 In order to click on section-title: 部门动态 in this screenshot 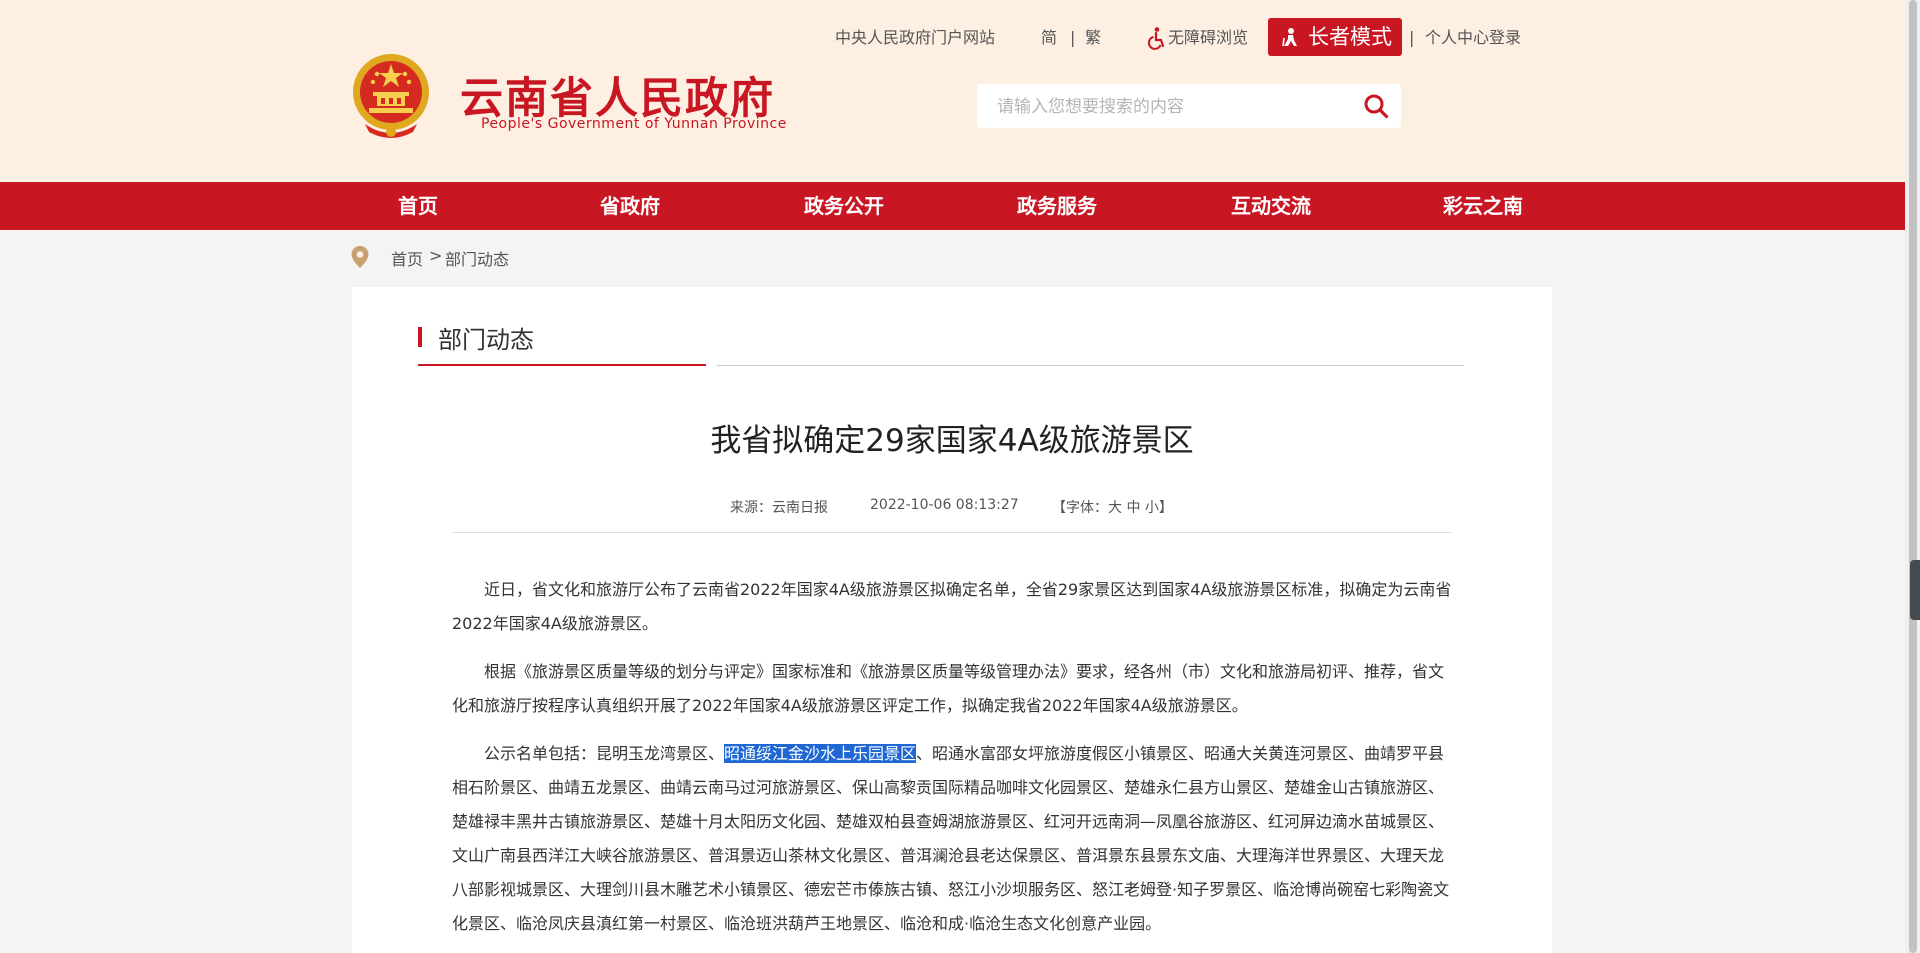, I will do `click(486, 340)`.